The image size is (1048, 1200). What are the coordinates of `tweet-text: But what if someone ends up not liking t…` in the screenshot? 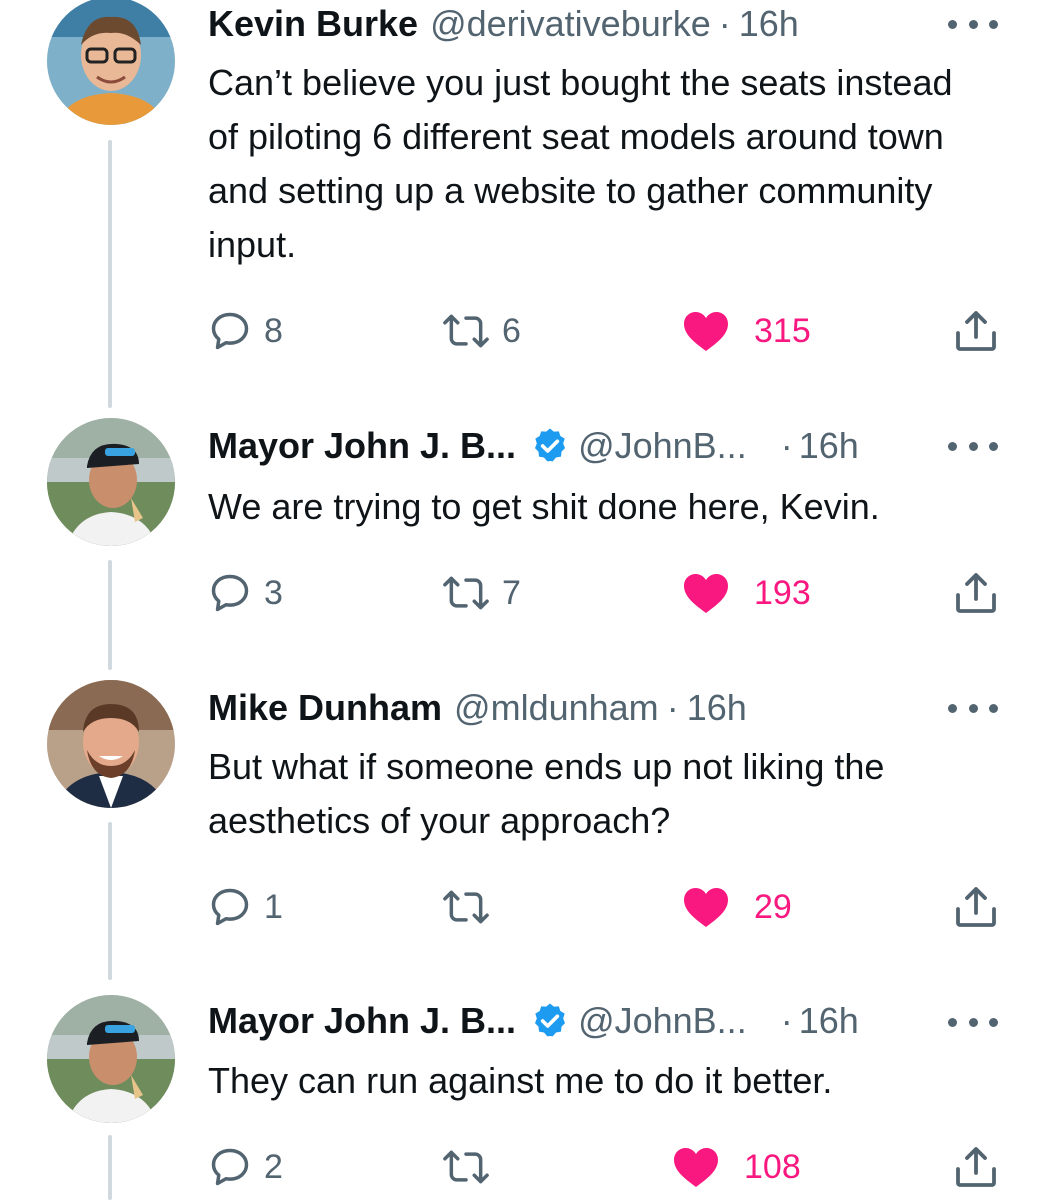 It's located at (546, 793).